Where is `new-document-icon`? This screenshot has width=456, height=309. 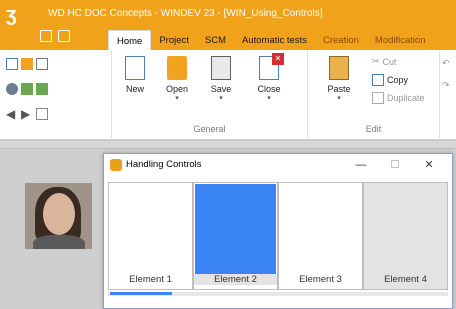 new-document-icon is located at coordinates (135, 68).